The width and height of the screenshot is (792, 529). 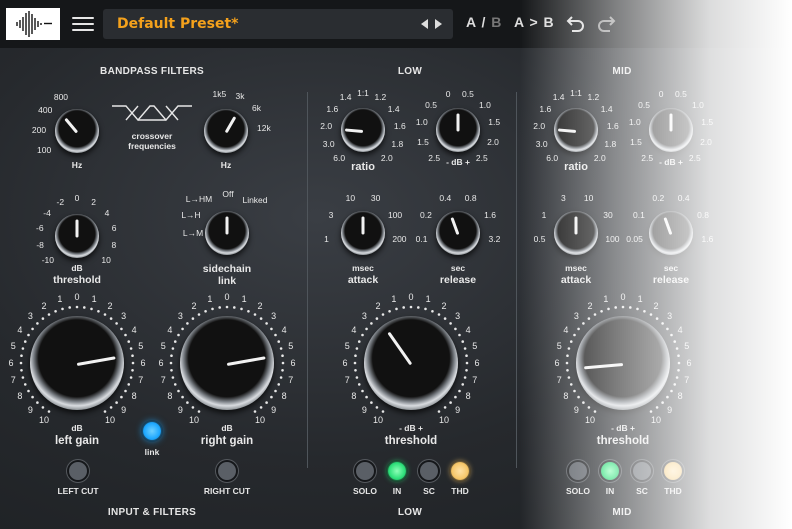 What do you see at coordinates (668, 226) in the screenshot?
I see `mid-release-knob-pointer` at bounding box center [668, 226].